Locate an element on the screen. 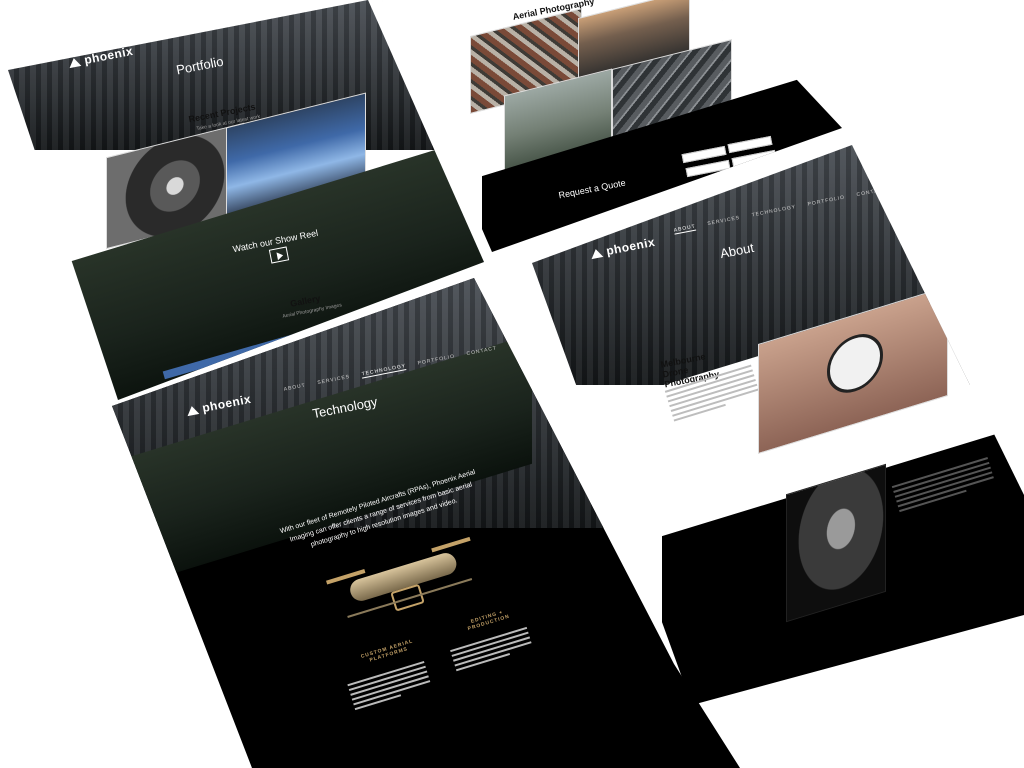 The width and height of the screenshot is (1024, 768). feature-custom-platforms-title: CUSTOM AERIAL PLATFORMS is located at coordinates (387, 651).